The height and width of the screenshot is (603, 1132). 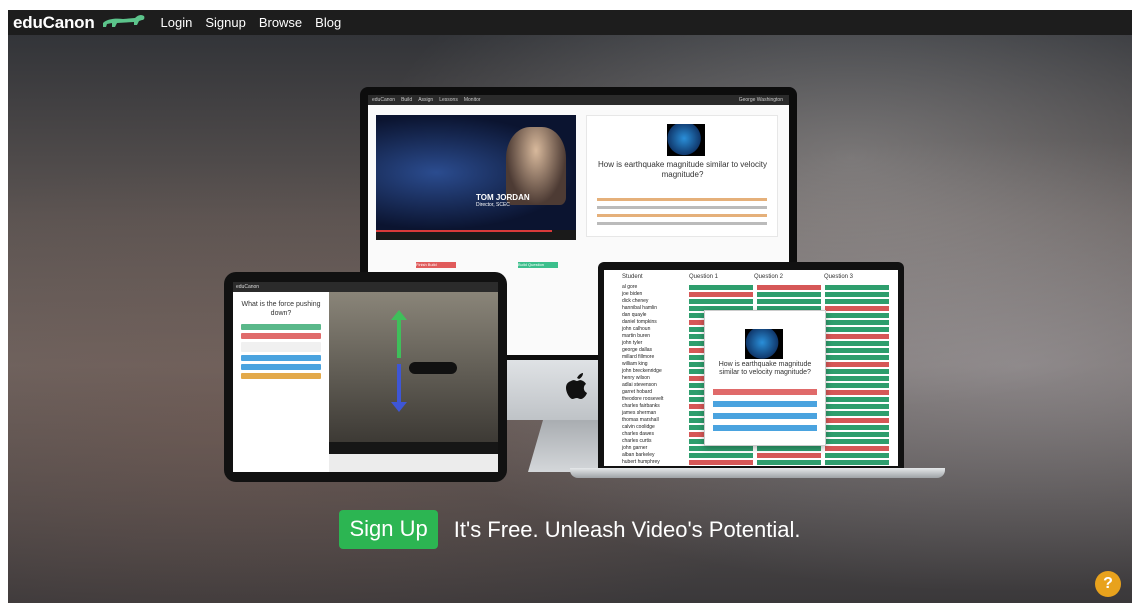 I want to click on ipad-brand-label: eduCanon, so click(x=248, y=287).